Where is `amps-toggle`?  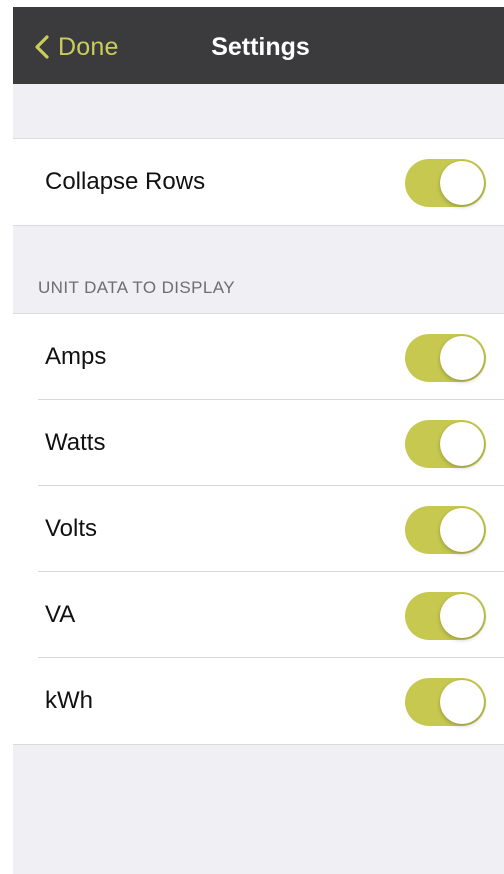 amps-toggle is located at coordinates (445, 358).